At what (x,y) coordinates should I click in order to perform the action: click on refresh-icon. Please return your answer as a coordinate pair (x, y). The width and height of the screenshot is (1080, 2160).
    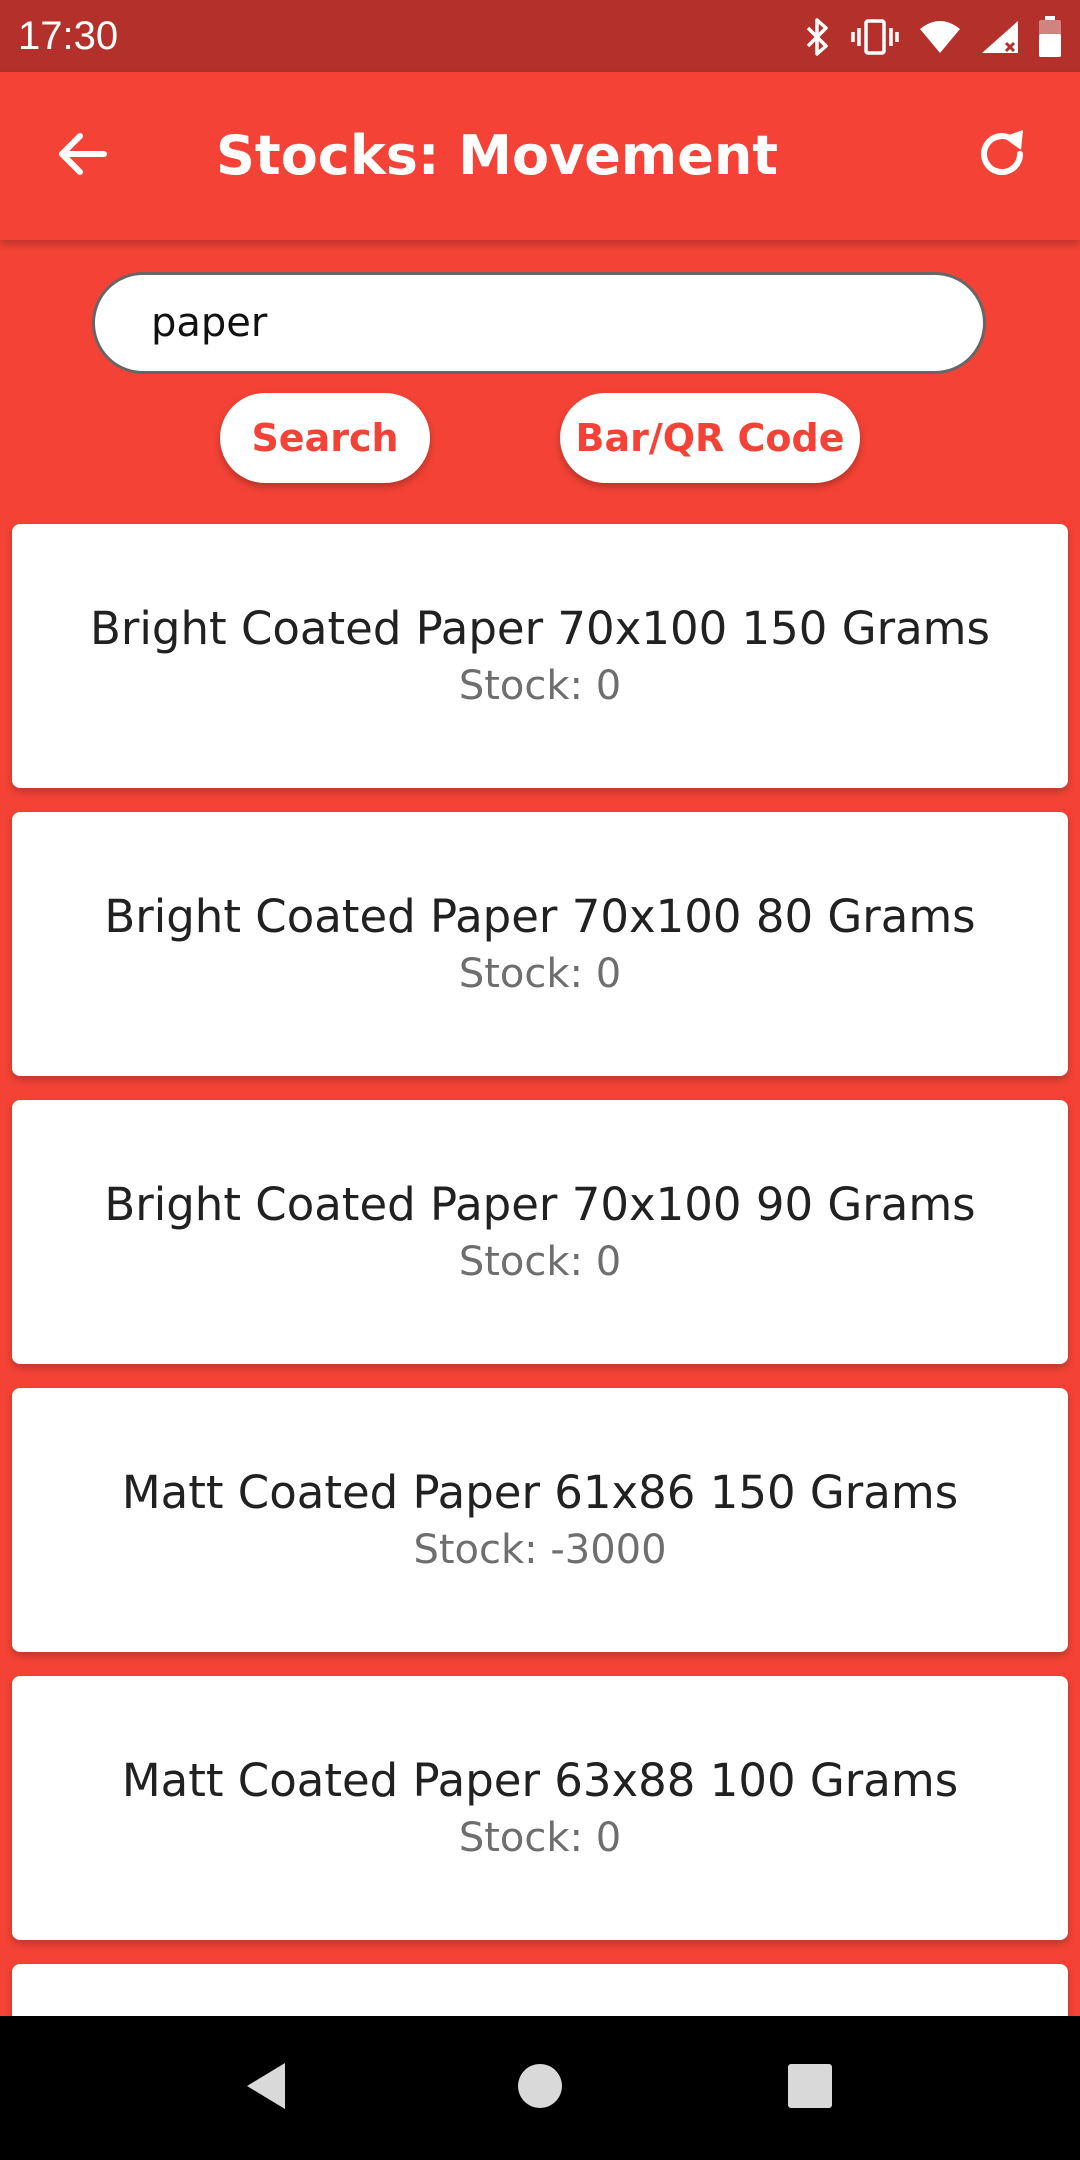
    Looking at the image, I should click on (1002, 156).